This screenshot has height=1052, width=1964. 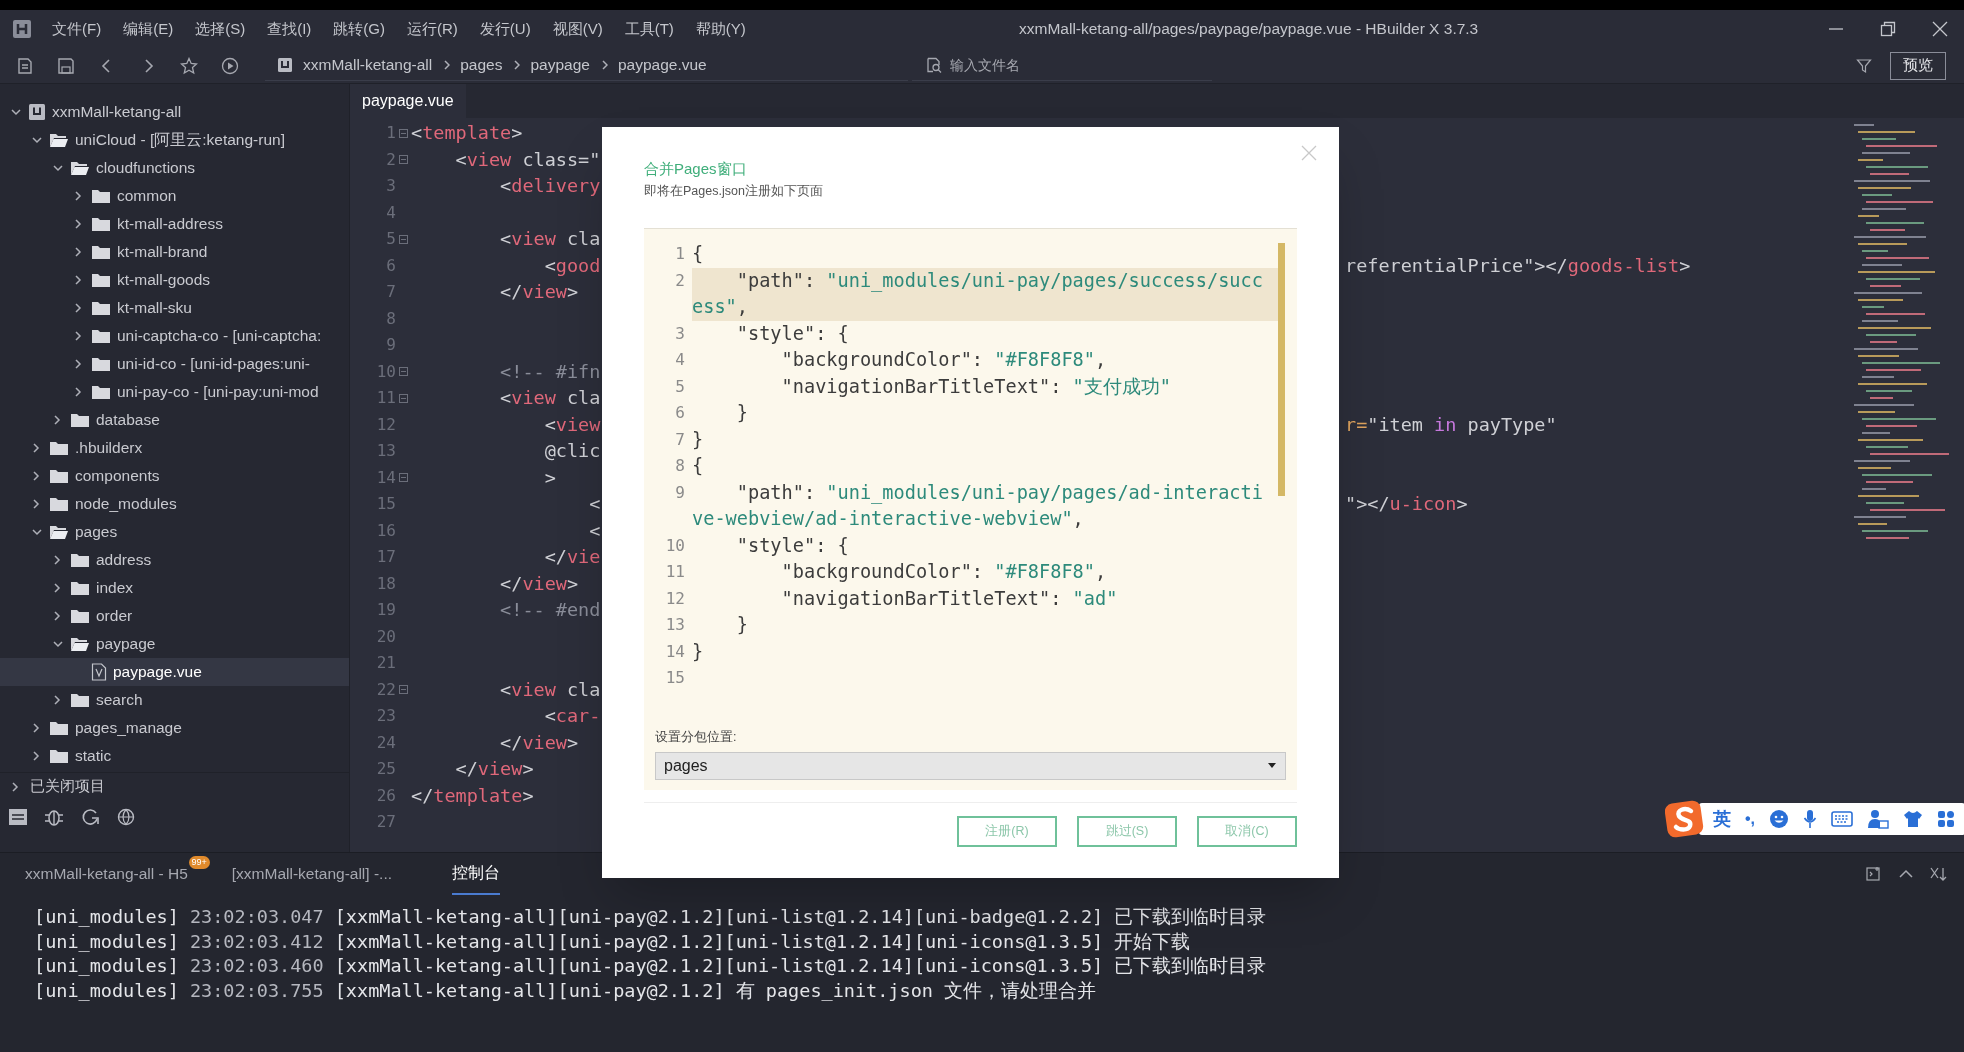 I want to click on code-line: <!-- #end, so click(x=550, y=610).